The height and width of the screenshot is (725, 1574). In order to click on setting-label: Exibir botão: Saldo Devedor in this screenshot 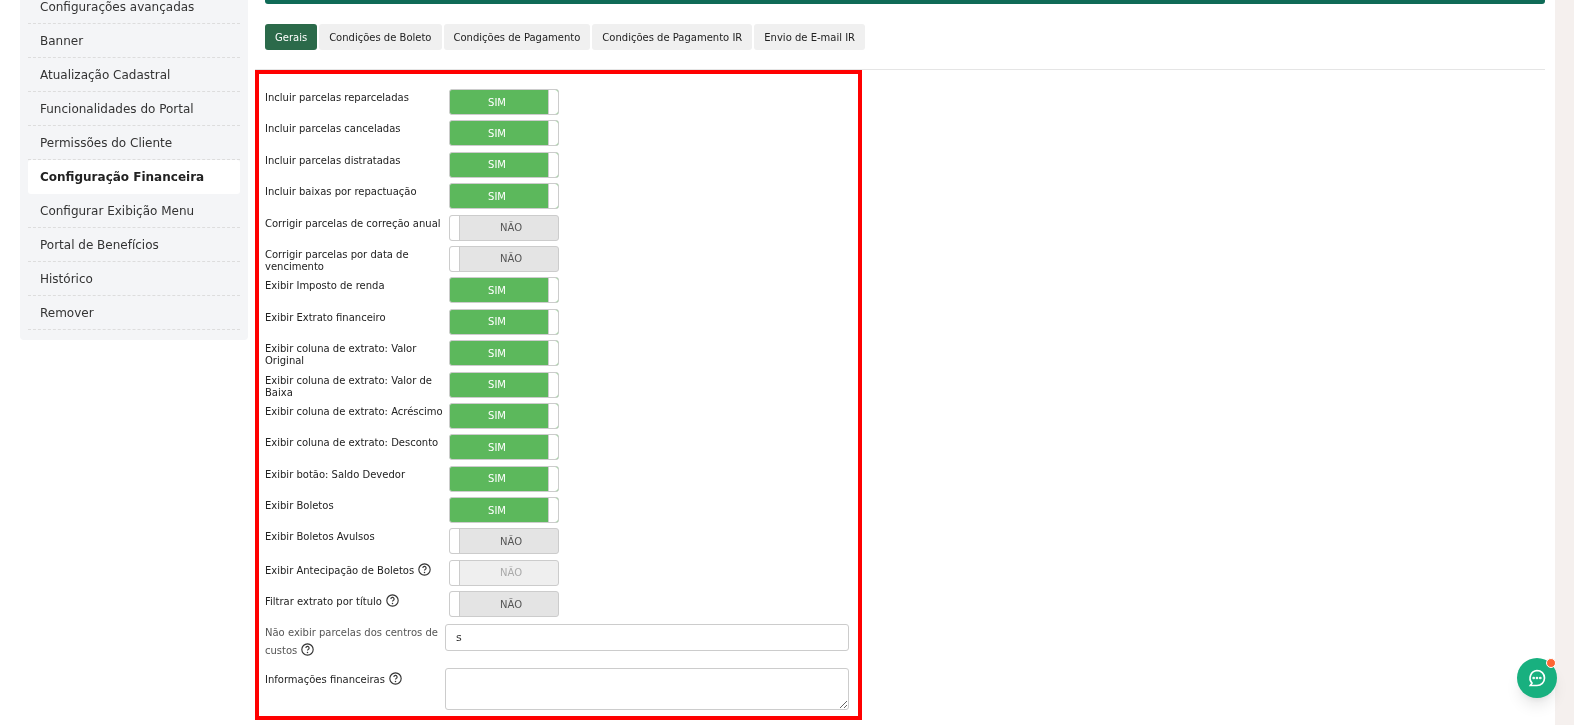, I will do `click(335, 474)`.